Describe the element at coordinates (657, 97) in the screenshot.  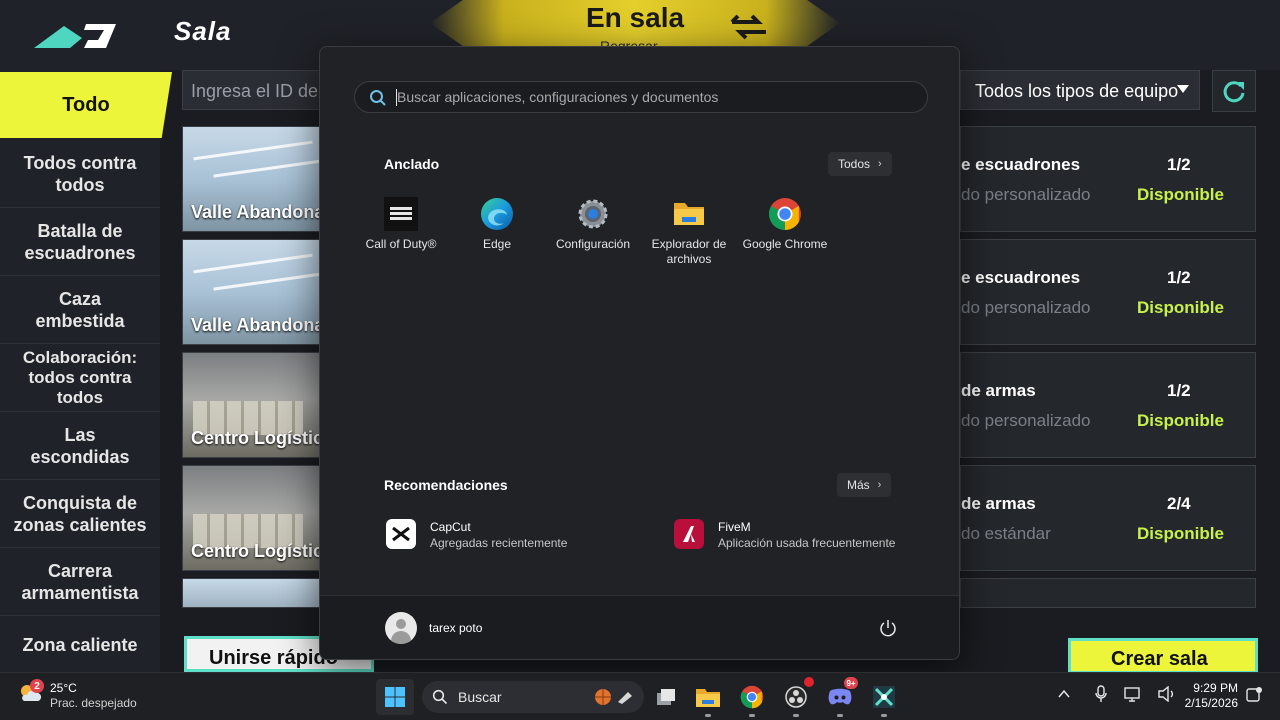
I see `start-search-input` at that location.